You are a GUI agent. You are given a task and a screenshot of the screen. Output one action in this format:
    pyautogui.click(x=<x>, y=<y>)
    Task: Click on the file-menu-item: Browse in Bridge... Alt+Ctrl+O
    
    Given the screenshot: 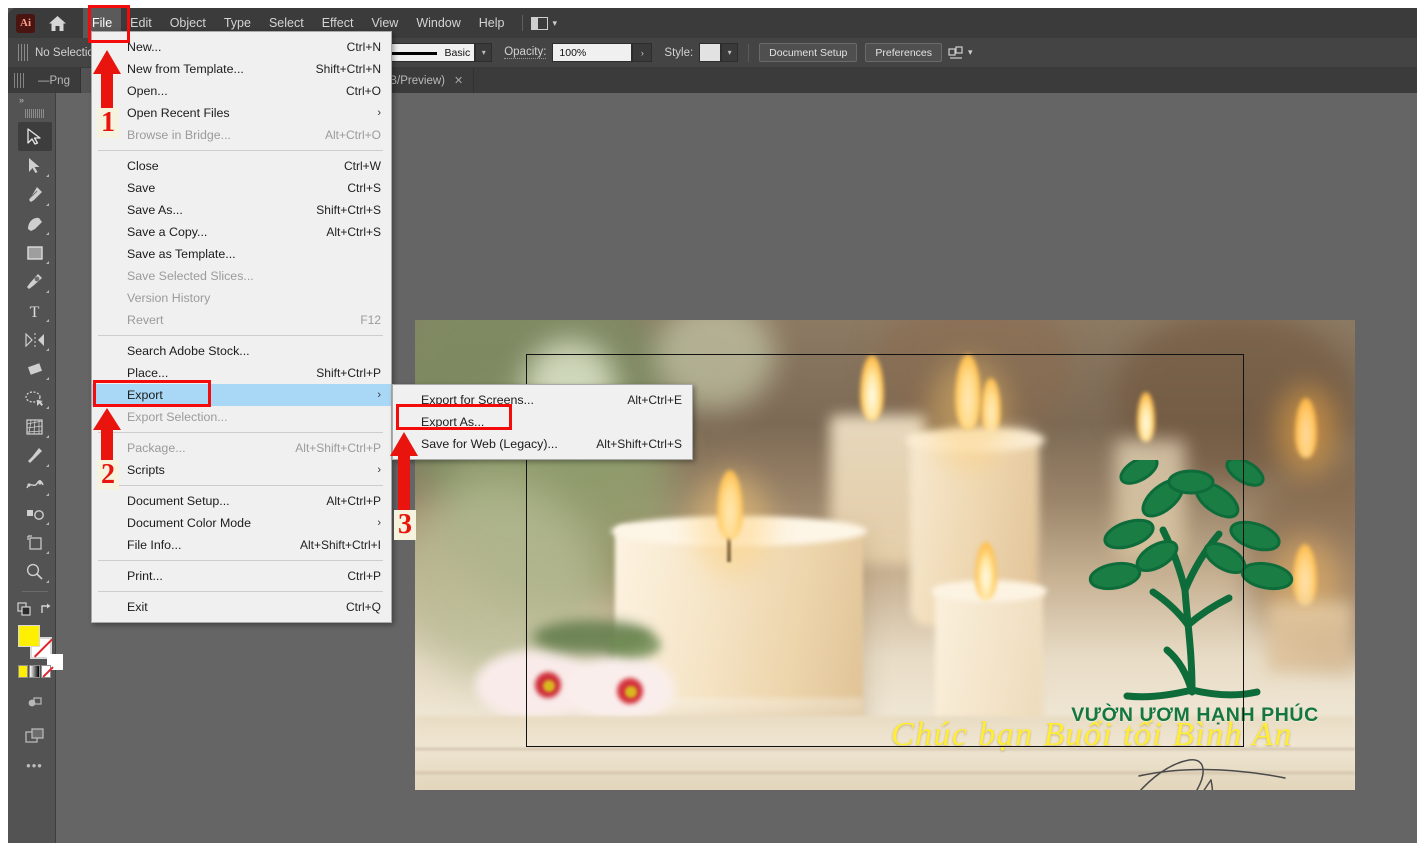 What is the action you would take?
    pyautogui.click(x=241, y=135)
    